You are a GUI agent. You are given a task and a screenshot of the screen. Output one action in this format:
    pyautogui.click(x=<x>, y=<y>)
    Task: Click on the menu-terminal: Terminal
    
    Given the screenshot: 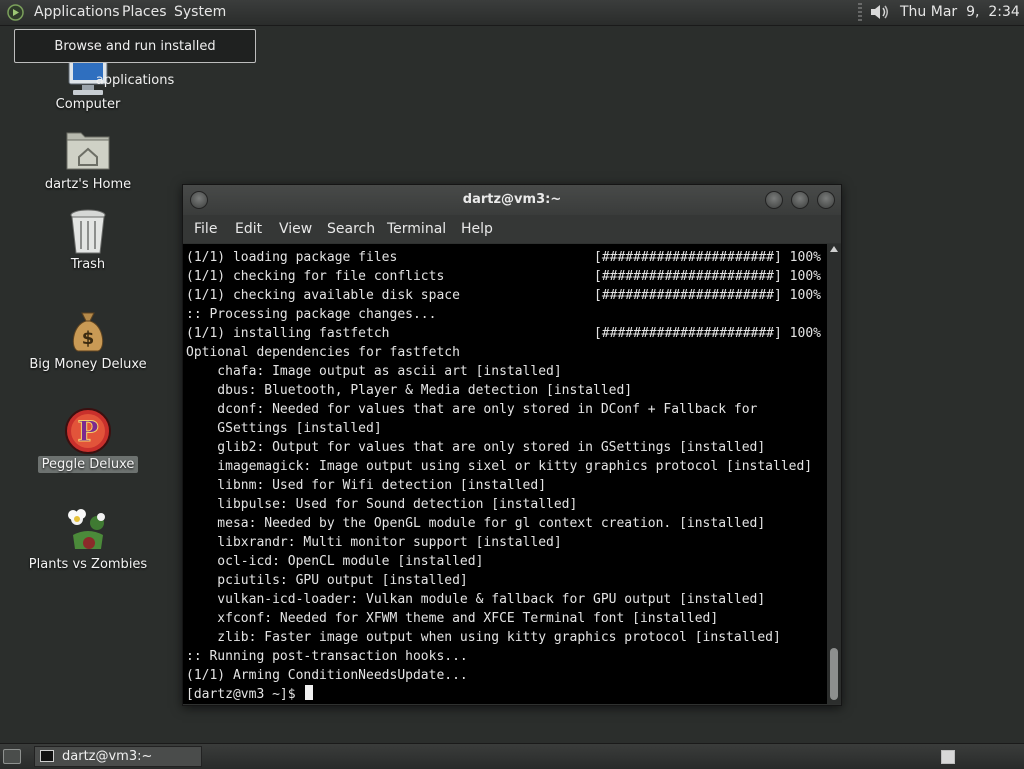 What is the action you would take?
    pyautogui.click(x=416, y=229)
    